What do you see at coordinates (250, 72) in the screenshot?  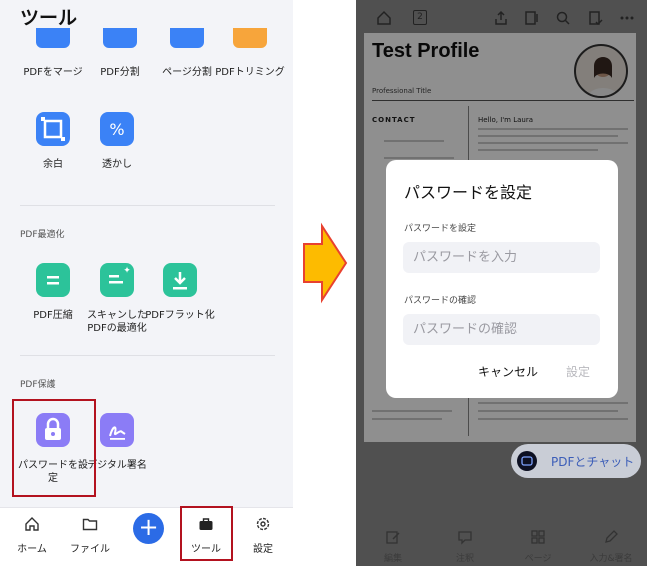 I see `tool-label: PDFトリミング` at bounding box center [250, 72].